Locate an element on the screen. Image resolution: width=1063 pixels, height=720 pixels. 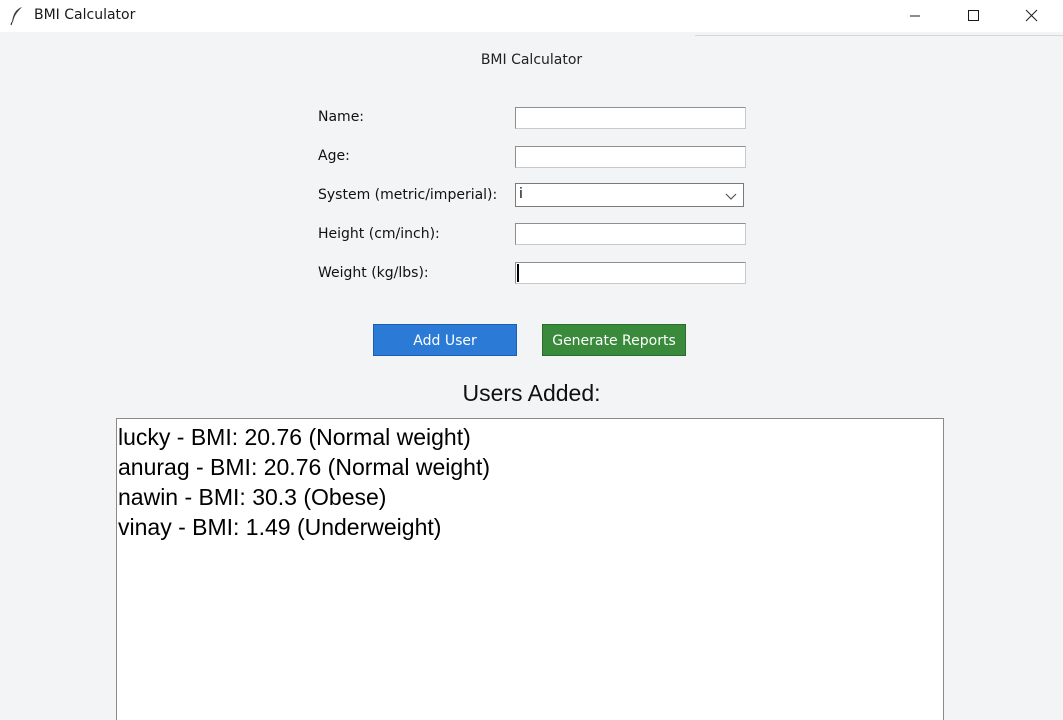
system-select: i is located at coordinates (629, 195).